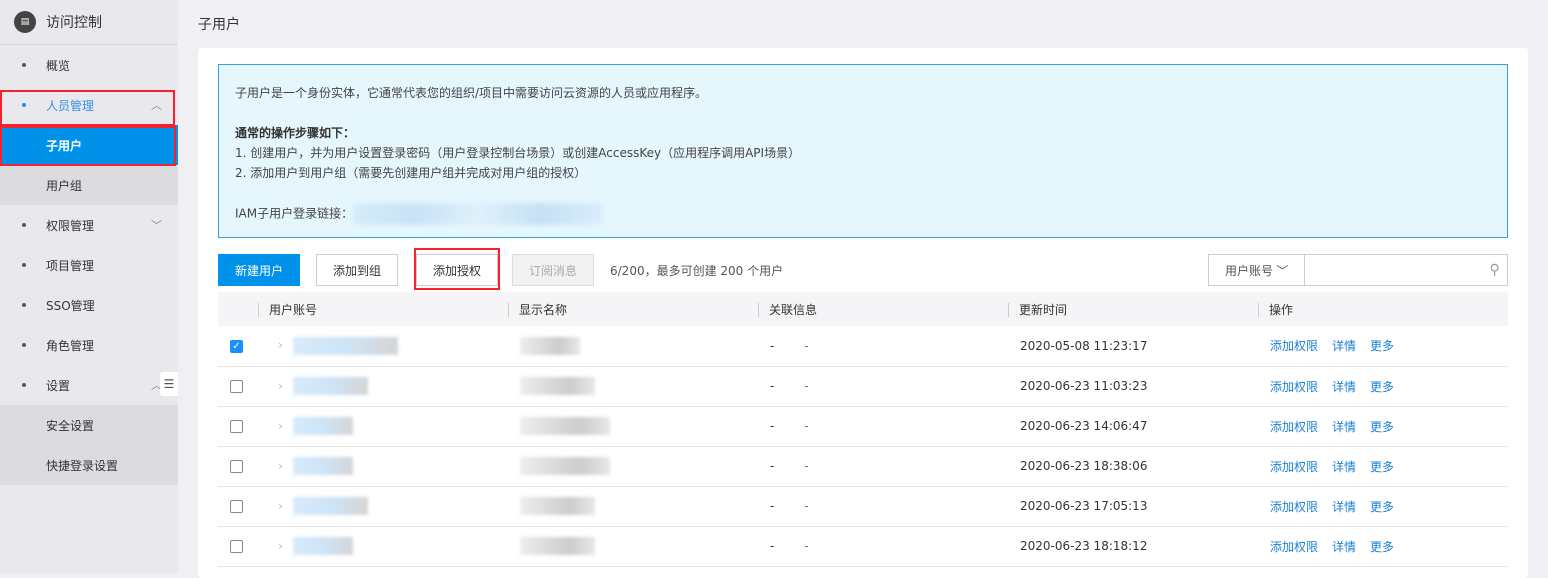  Describe the element at coordinates (1133, 386) in the screenshot. I see `update-time: 2020-06-23 11:03:23` at that location.